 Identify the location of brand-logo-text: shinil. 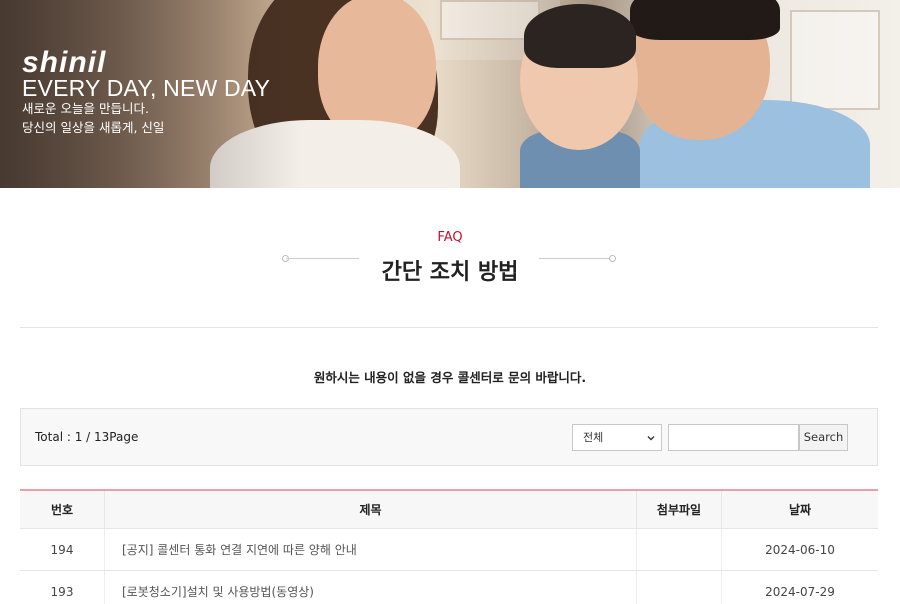
(64, 60).